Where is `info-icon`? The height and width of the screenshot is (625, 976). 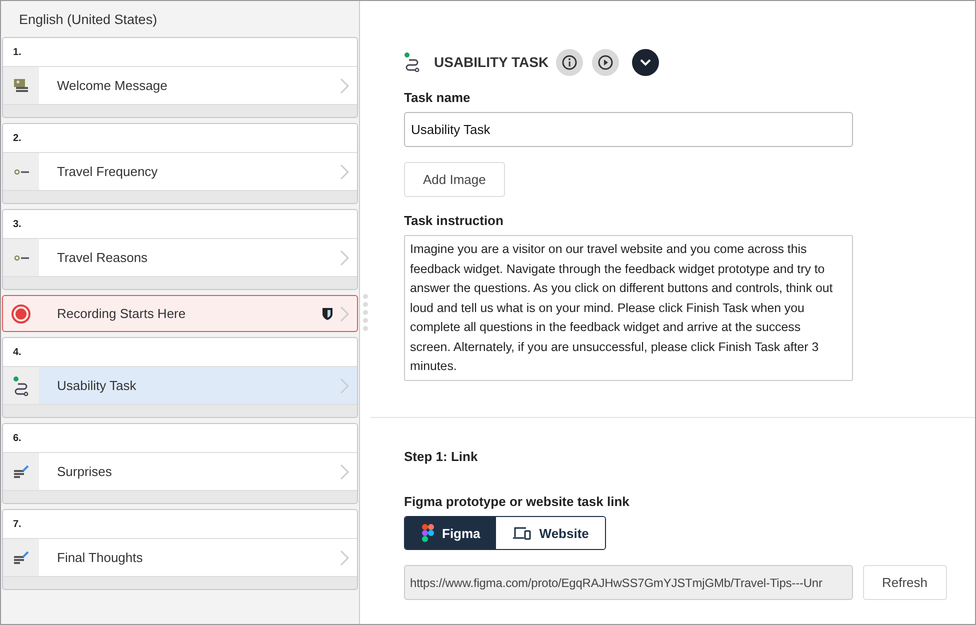
info-icon is located at coordinates (569, 62).